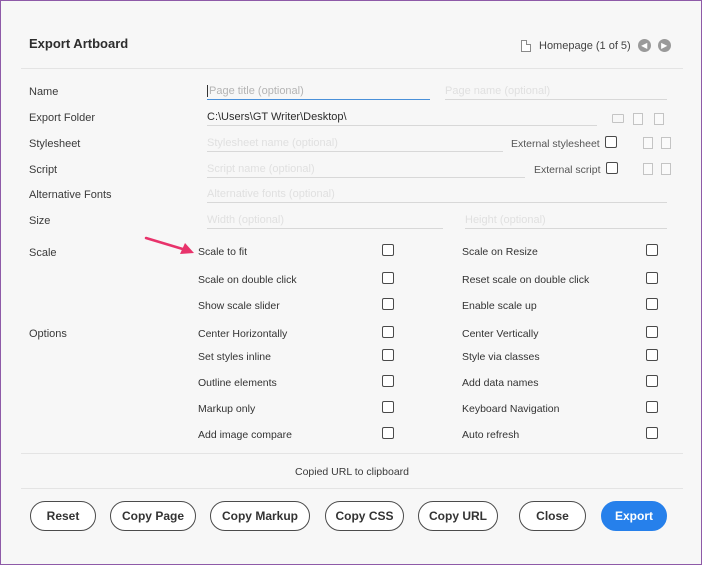 This screenshot has width=702, height=565. Describe the element at coordinates (318, 91) in the screenshot. I see `page-title-input: Page title (optional)` at that location.